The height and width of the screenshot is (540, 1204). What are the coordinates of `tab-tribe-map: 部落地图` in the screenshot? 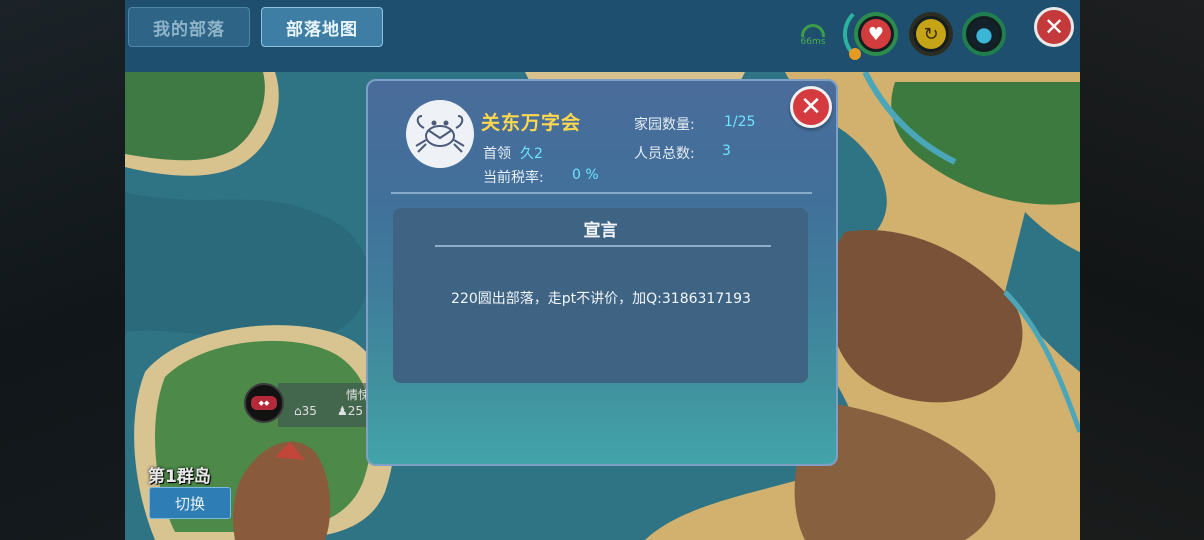 It's located at (322, 27).